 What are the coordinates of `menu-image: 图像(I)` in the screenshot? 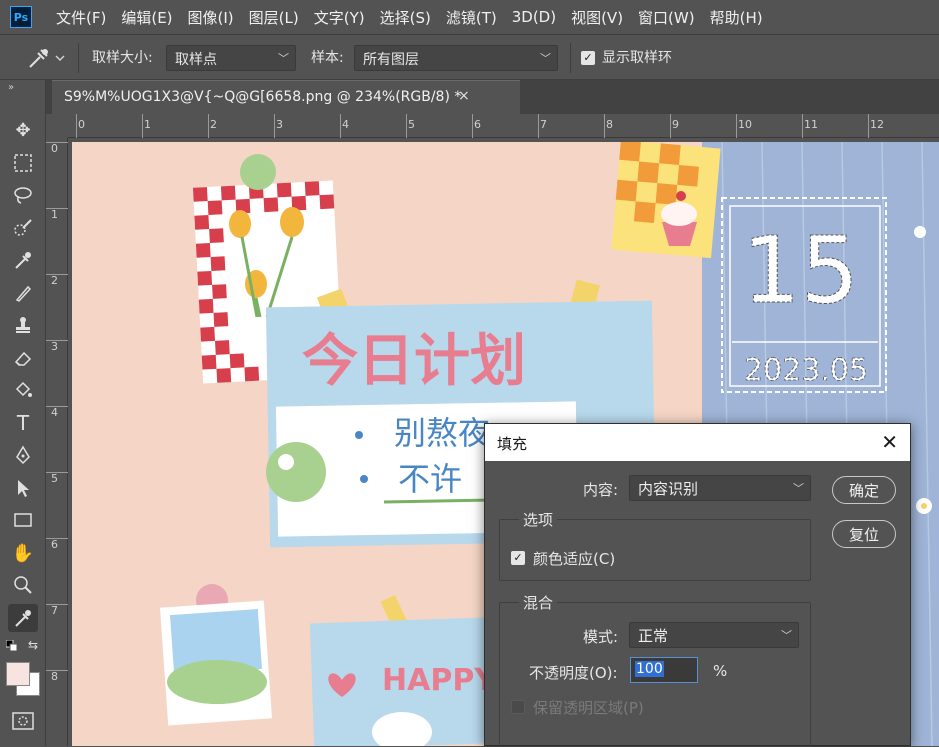 It's located at (211, 17).